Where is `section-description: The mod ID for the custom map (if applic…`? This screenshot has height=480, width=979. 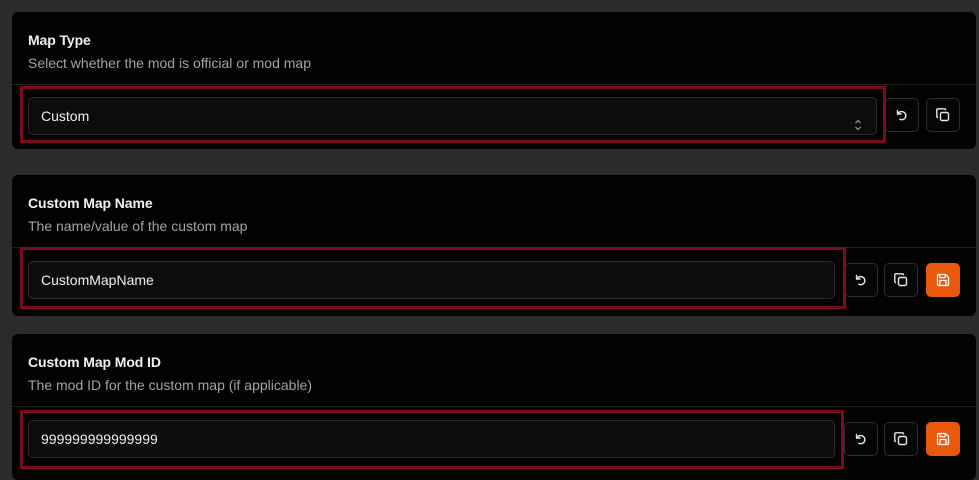 section-description: The mod ID for the custom map (if applic… is located at coordinates (170, 385).